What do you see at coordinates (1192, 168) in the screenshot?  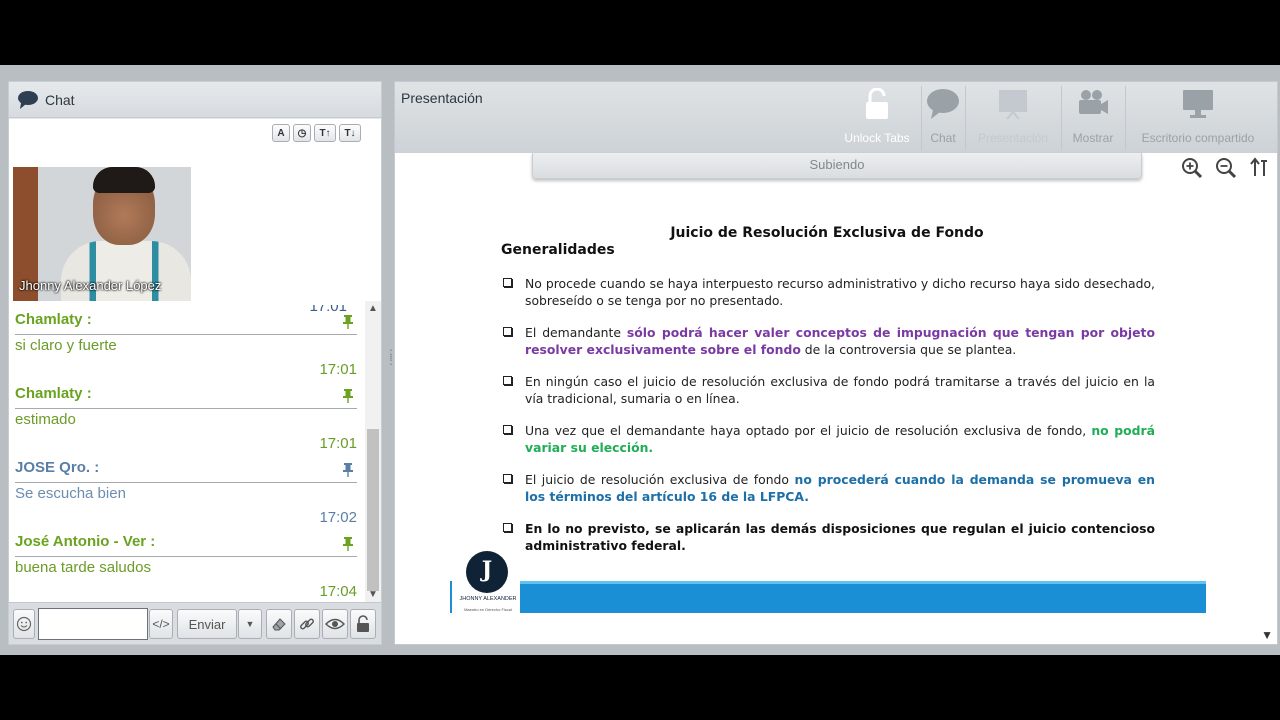 I see `zoom-in-icon` at bounding box center [1192, 168].